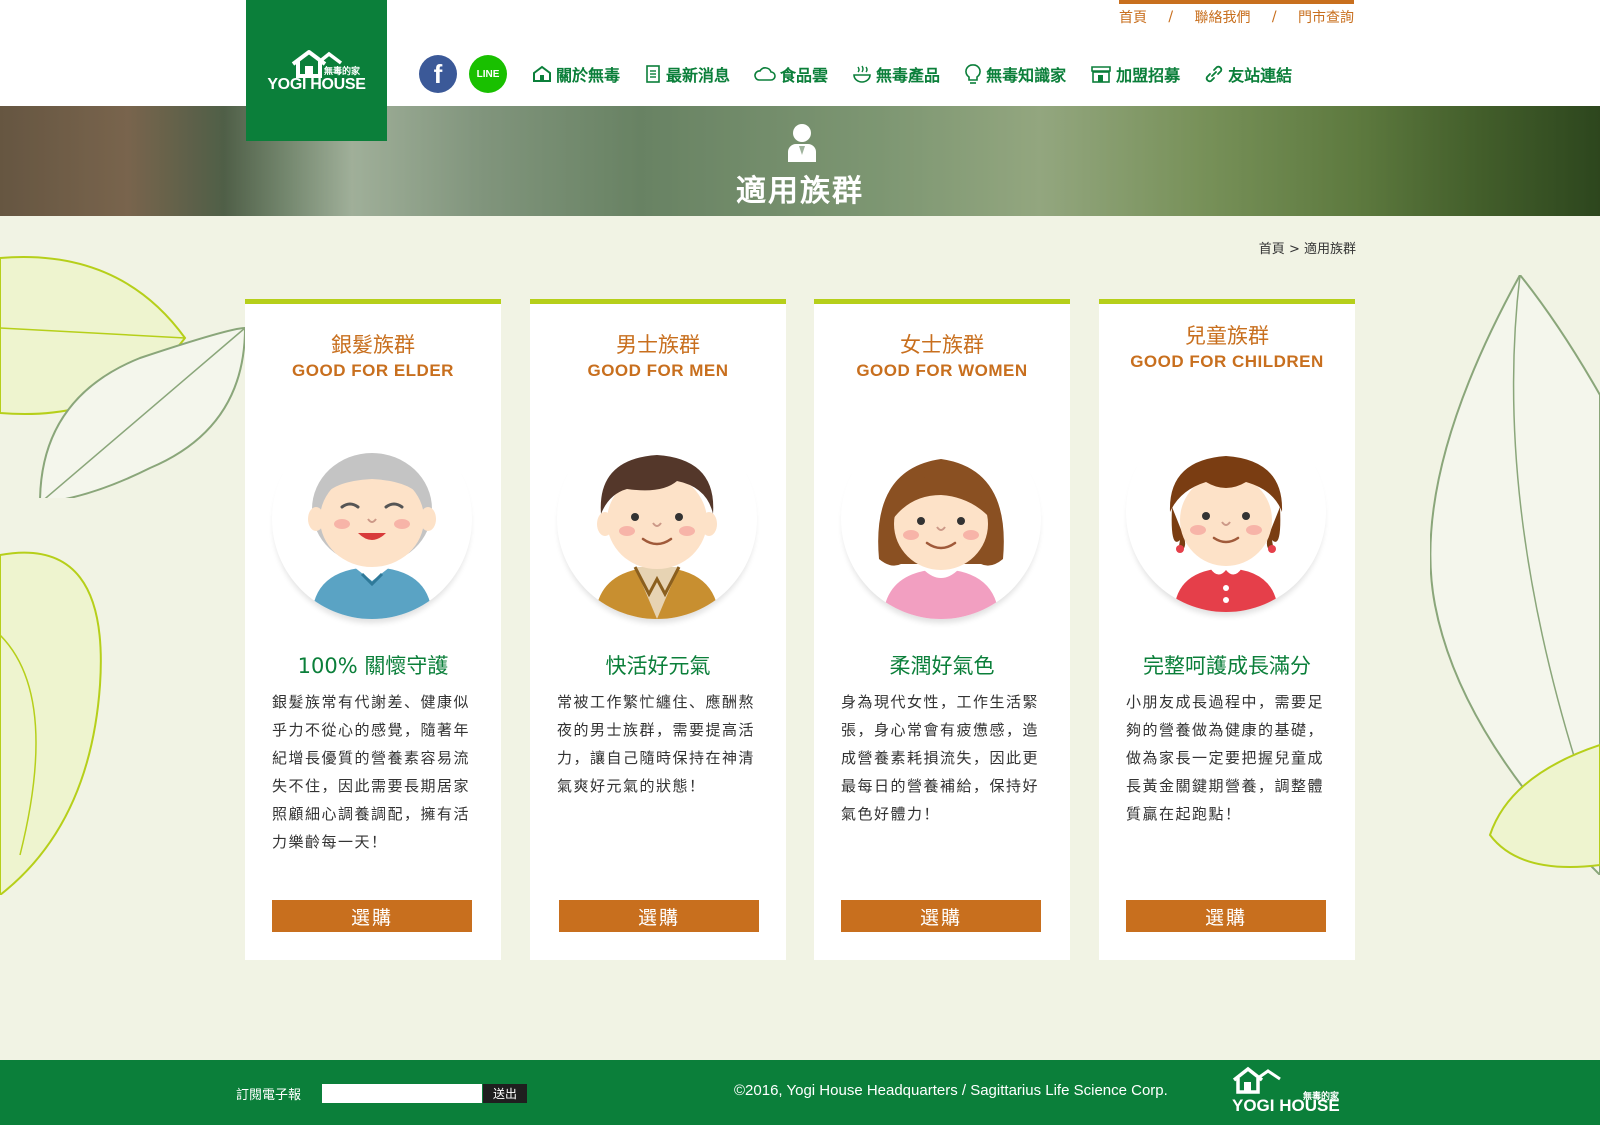  What do you see at coordinates (942, 666) in the screenshot?
I see `card-headline: 柔潤好氣色` at bounding box center [942, 666].